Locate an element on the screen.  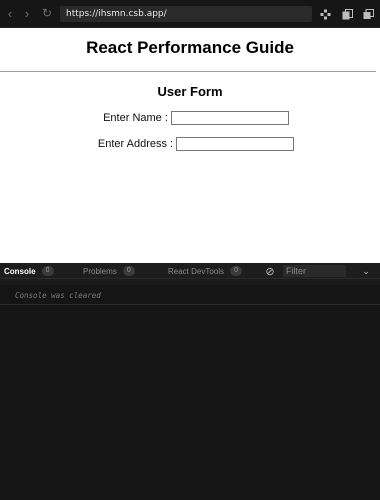
name-input is located at coordinates (229, 118).